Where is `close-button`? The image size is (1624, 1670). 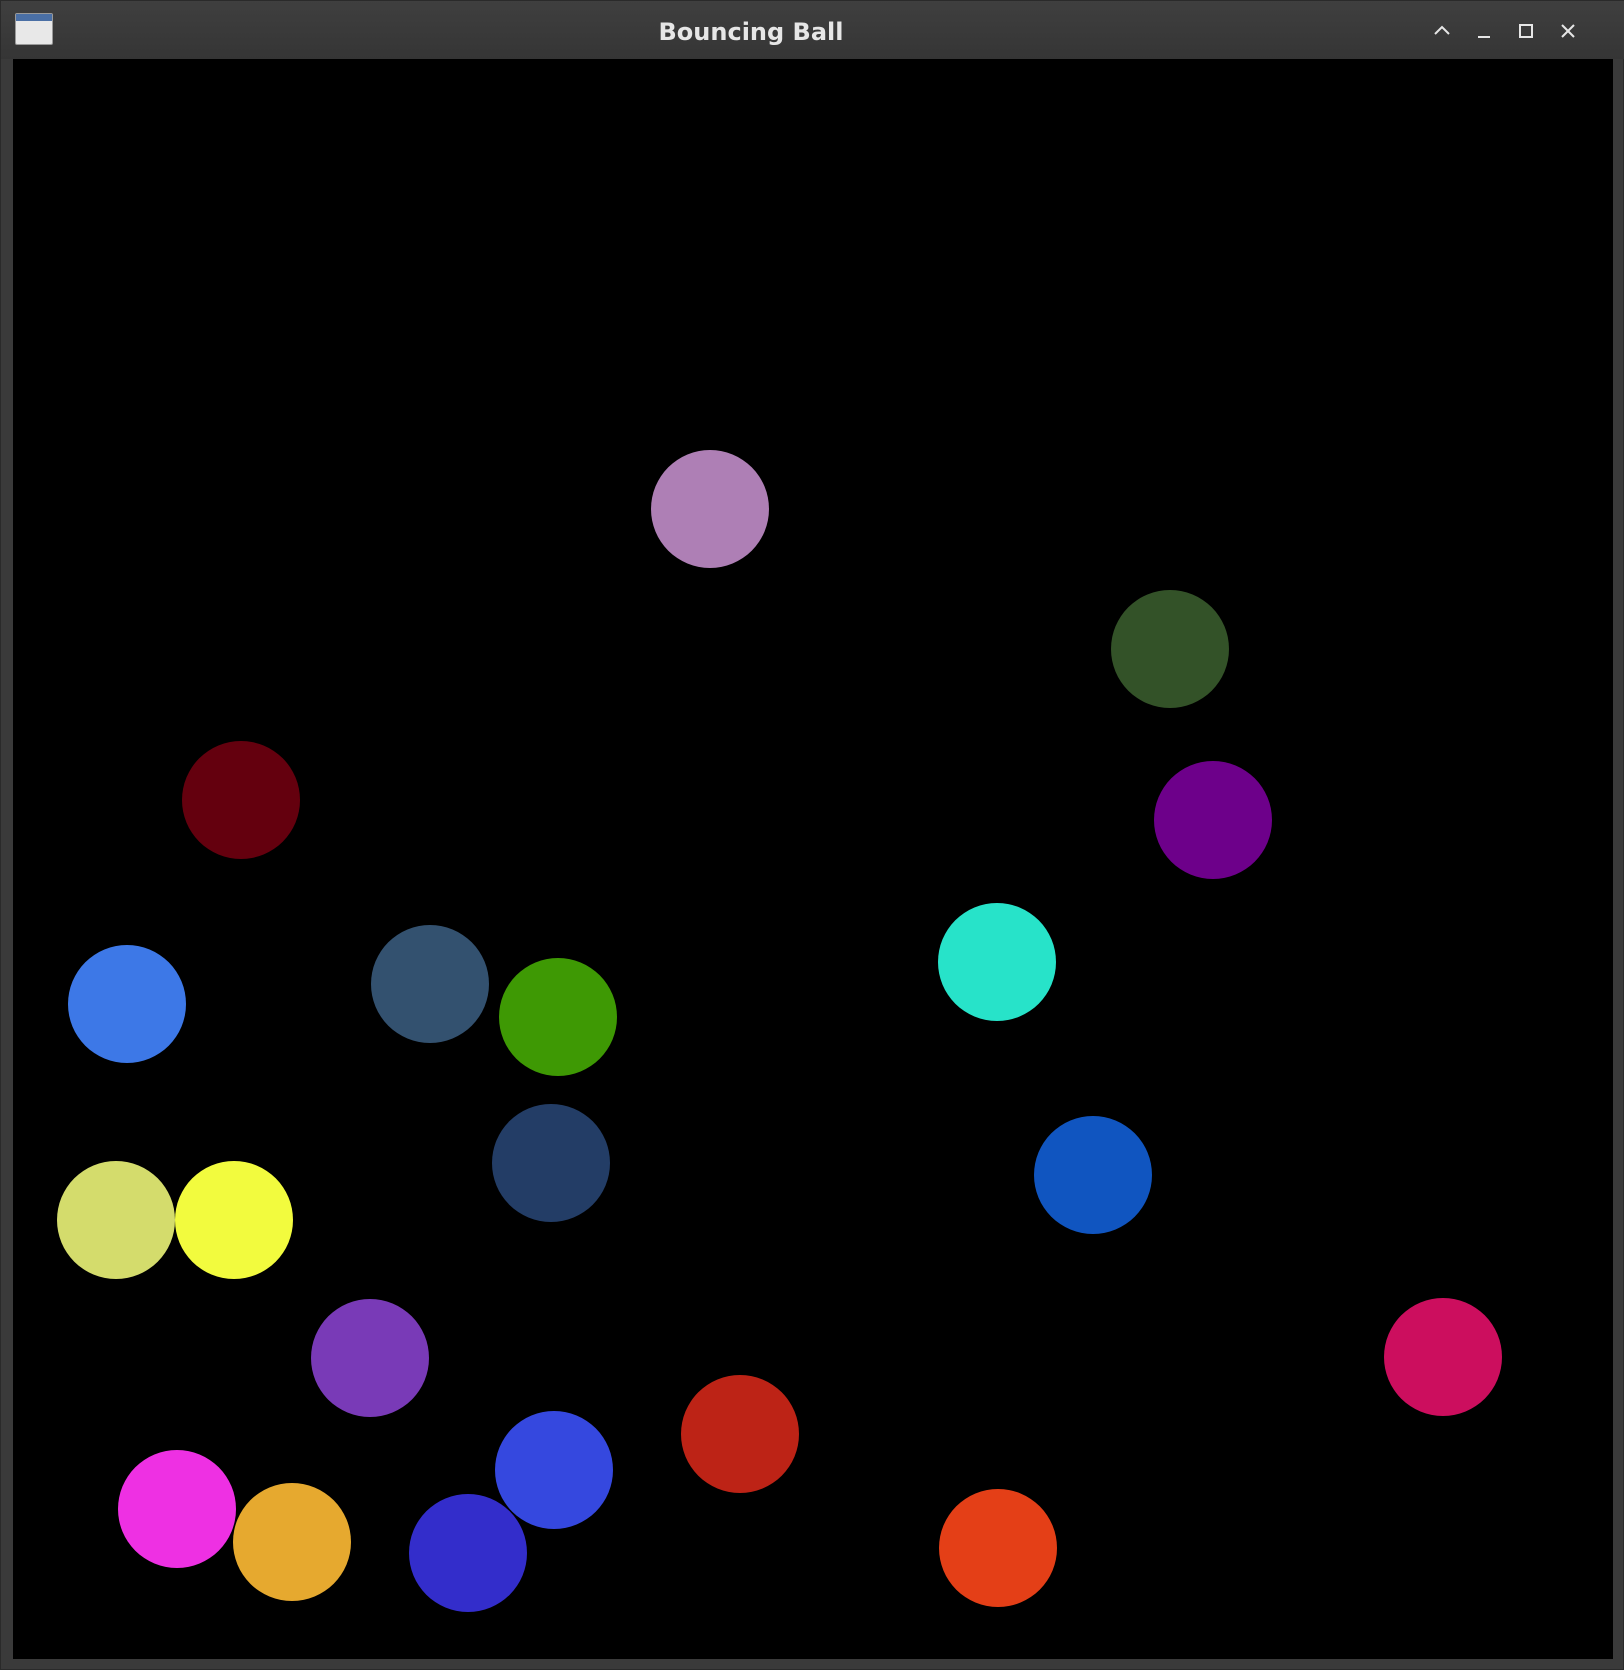
close-button is located at coordinates (1568, 31).